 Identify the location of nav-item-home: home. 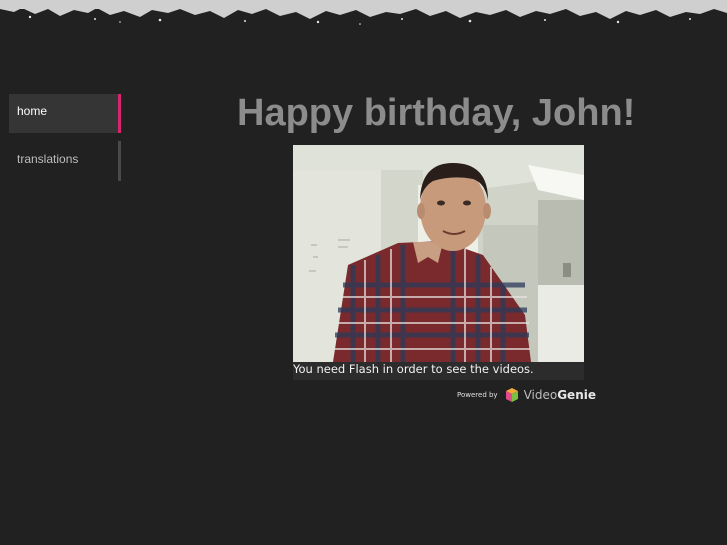
(65, 113).